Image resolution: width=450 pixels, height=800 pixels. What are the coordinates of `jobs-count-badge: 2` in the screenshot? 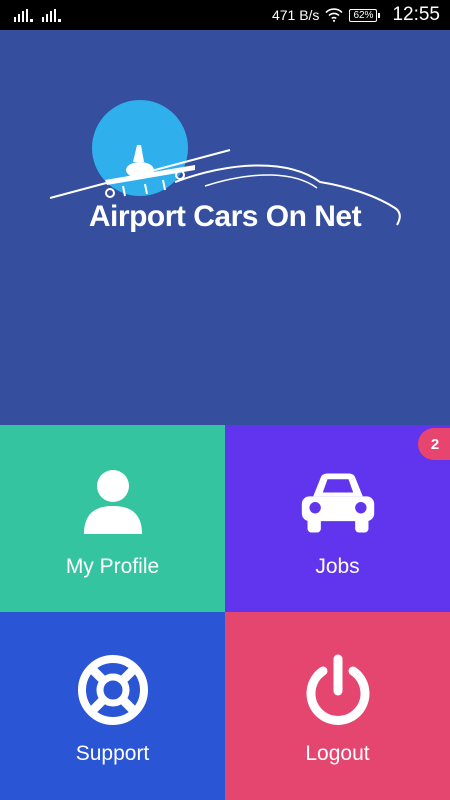 It's located at (434, 444).